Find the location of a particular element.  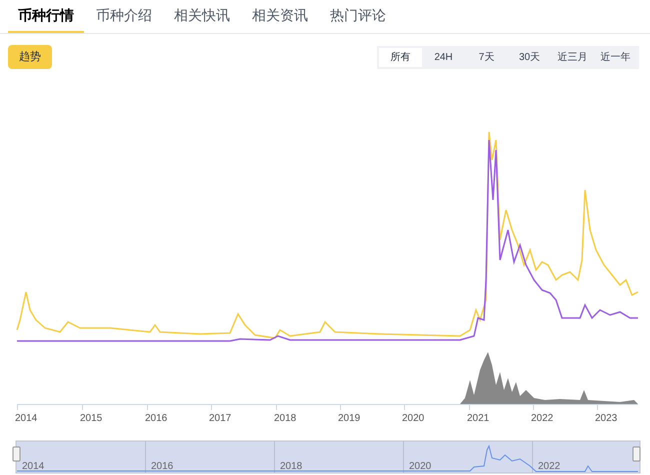

axis-label: 2019 is located at coordinates (349, 418).